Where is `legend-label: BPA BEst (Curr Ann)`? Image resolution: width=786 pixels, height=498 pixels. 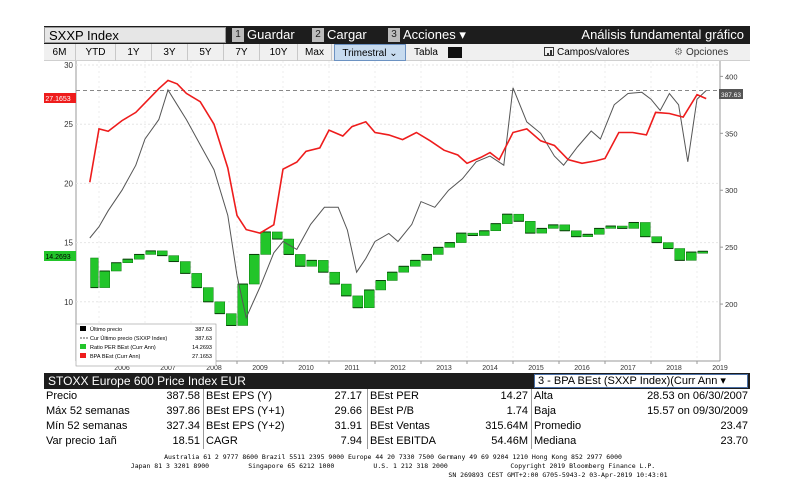 legend-label: BPA BEst (Curr Ann) is located at coordinates (115, 357).